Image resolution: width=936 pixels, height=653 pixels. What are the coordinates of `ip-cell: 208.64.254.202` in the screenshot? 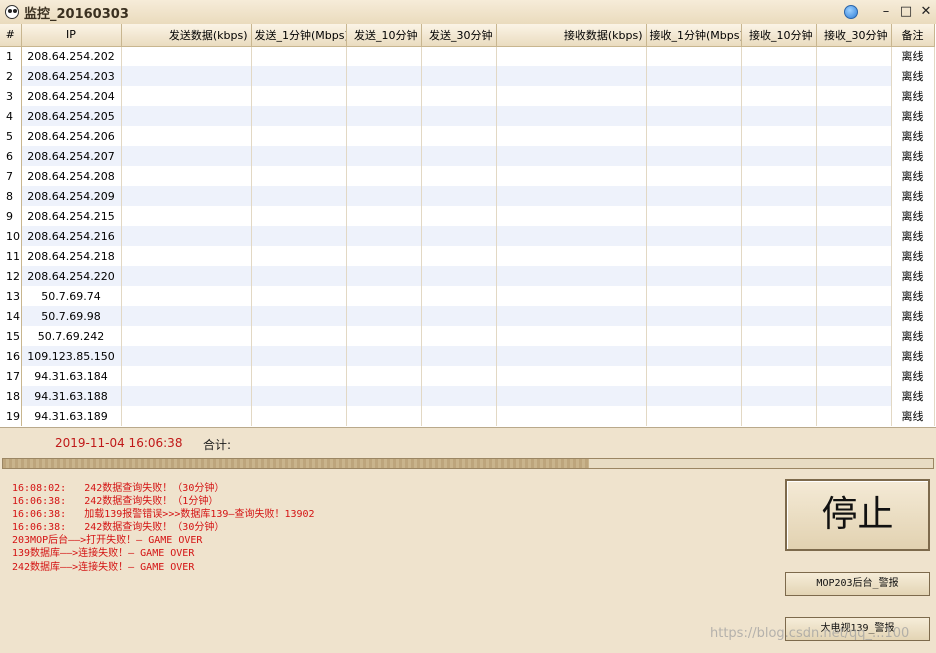 It's located at (71, 56).